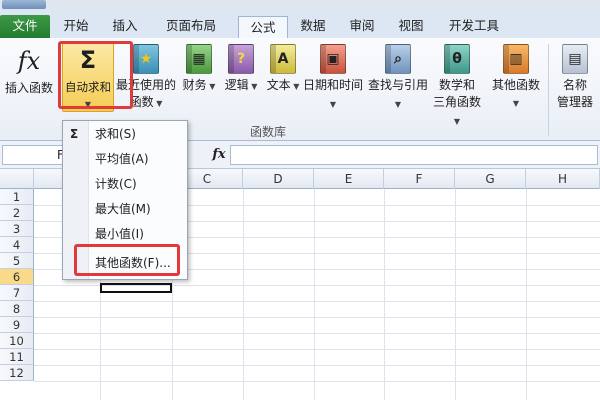  What do you see at coordinates (236, 85) in the screenshot?
I see `logical-label: 逻辑` at bounding box center [236, 85].